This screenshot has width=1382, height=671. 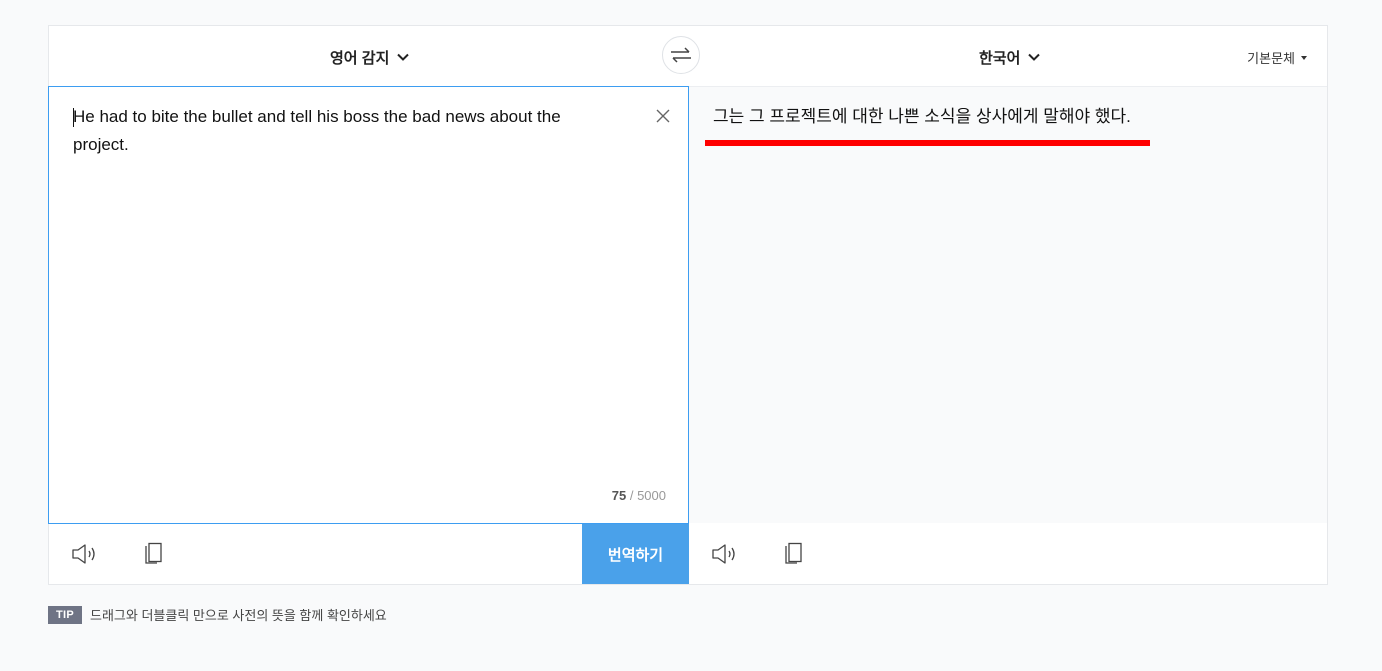 What do you see at coordinates (619, 495) in the screenshot?
I see `character-count: 75` at bounding box center [619, 495].